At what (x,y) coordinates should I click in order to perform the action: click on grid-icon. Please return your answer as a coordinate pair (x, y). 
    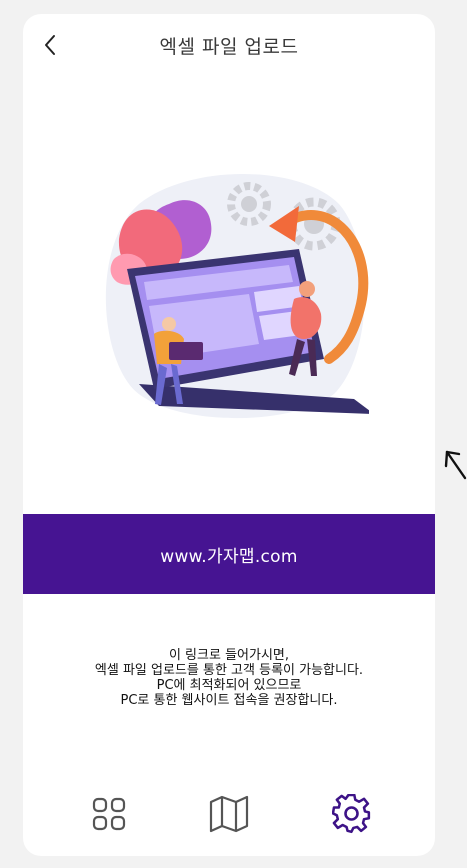
    Looking at the image, I should click on (109, 814).